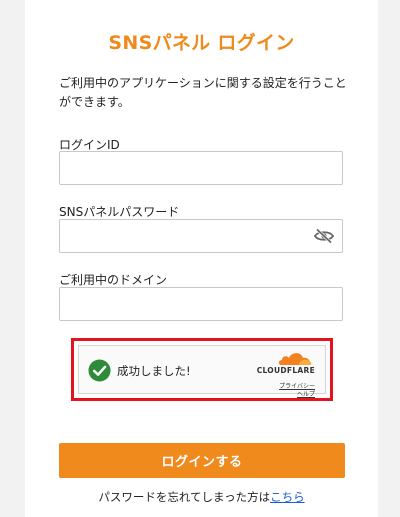 Image resolution: width=400 pixels, height=517 pixels. I want to click on password-label: SNSパネルパスワード, so click(119, 212).